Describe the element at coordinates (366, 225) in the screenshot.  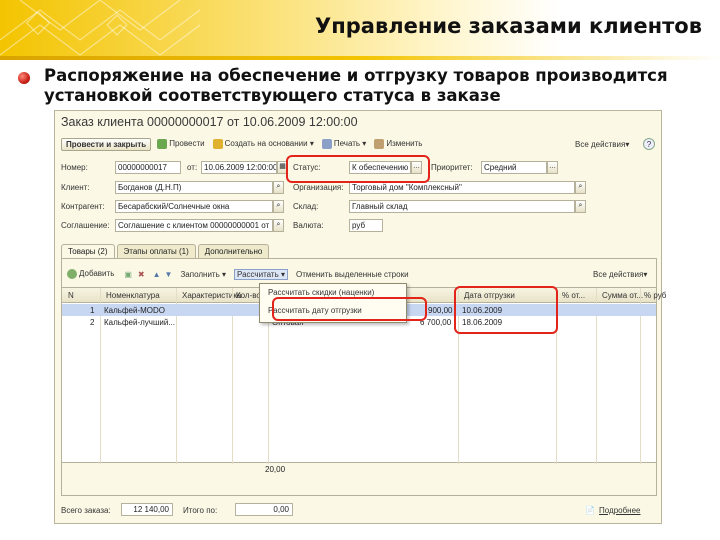
I see `currency-field: руб` at that location.